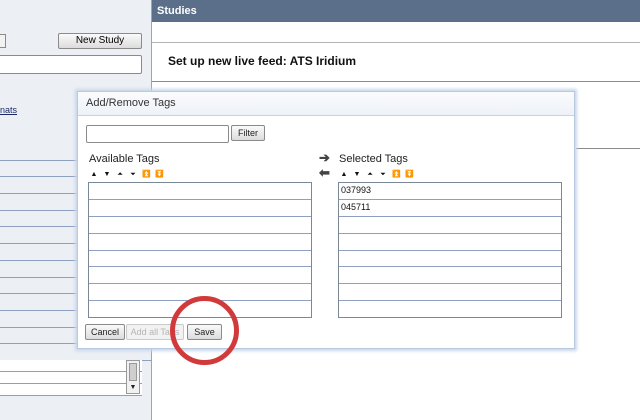 The image size is (640, 420). What do you see at coordinates (133, 388) in the screenshot?
I see `scroll-down-icon: ▼` at bounding box center [133, 388].